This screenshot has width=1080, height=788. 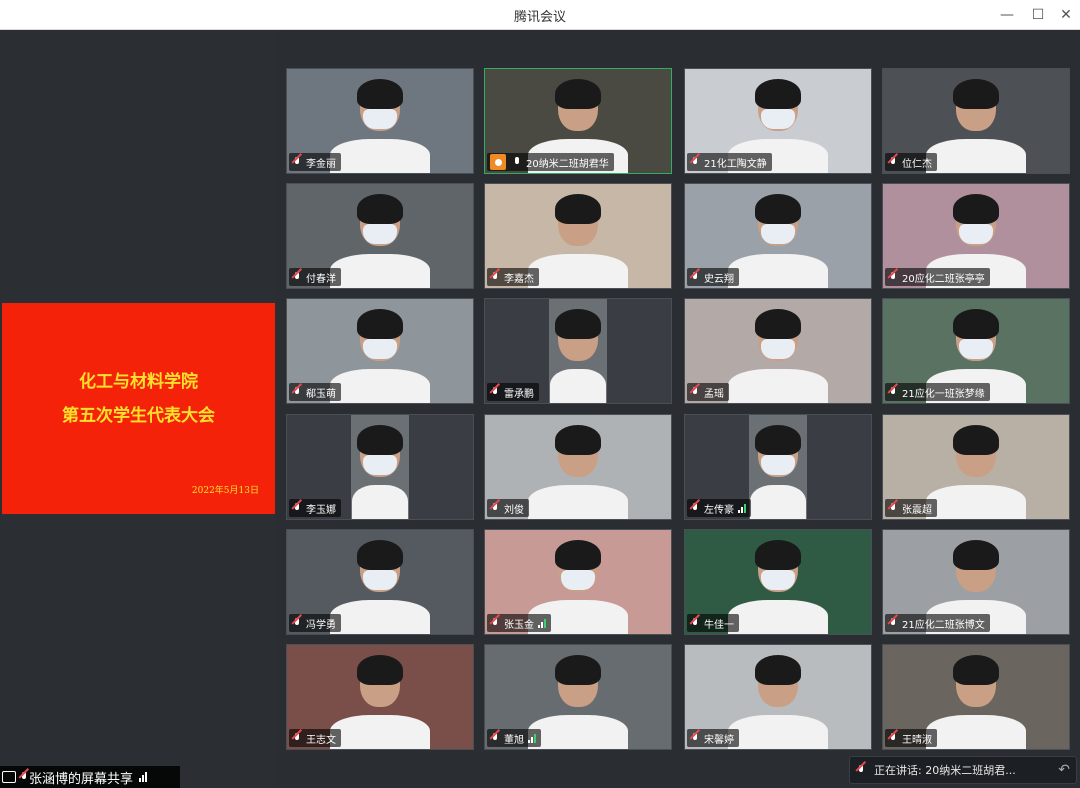 I want to click on undo-arrow-icon: ↶, so click(x=1064, y=770).